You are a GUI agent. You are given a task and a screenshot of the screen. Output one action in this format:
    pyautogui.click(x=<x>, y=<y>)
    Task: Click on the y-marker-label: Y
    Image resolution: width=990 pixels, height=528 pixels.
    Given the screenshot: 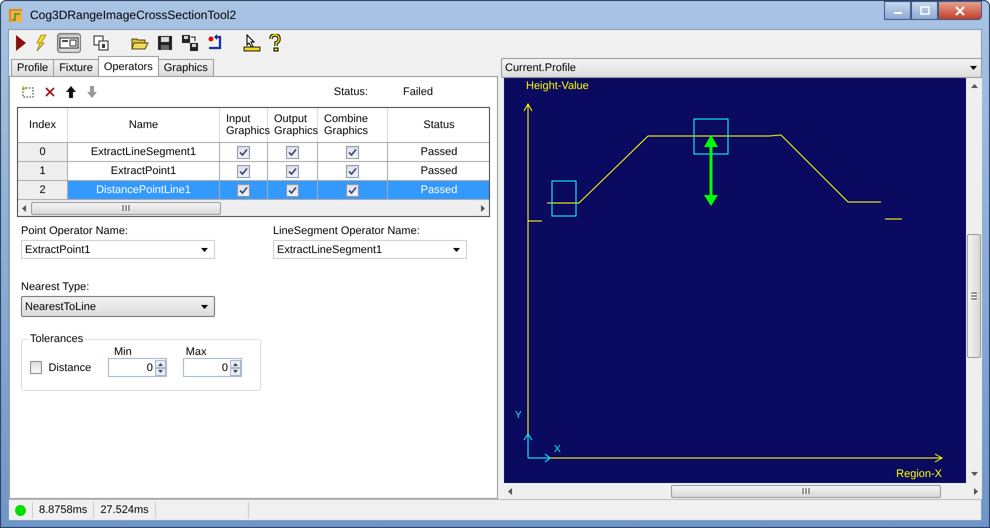 What is the action you would take?
    pyautogui.click(x=518, y=415)
    